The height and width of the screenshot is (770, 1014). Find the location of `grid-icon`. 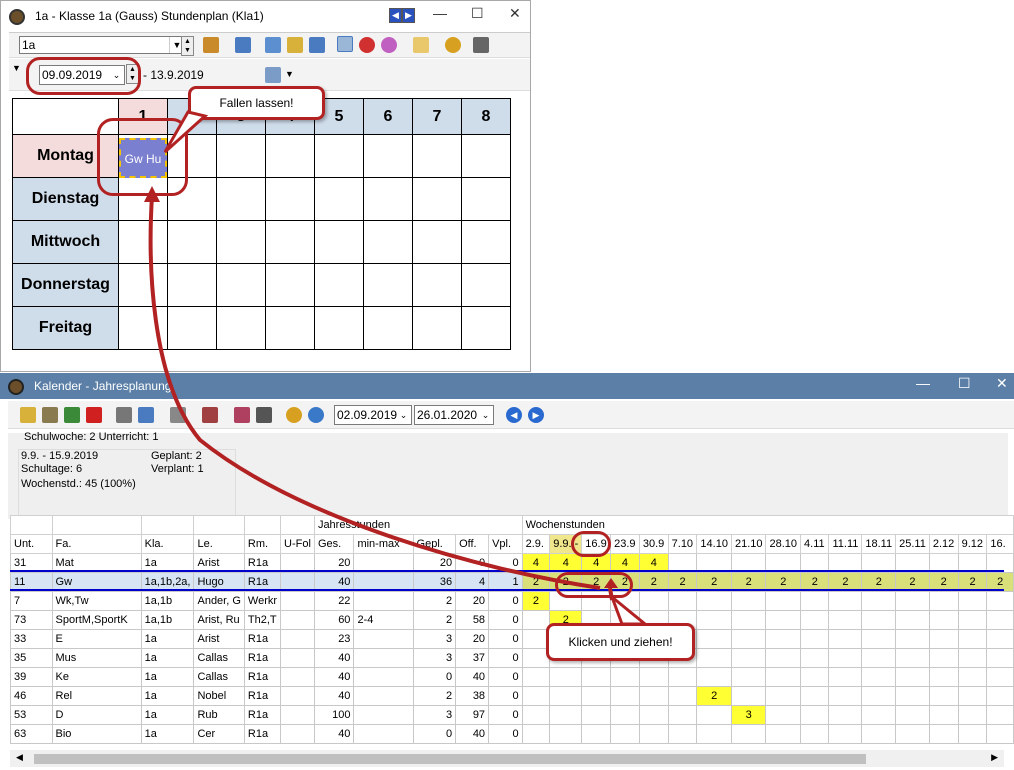

grid-icon is located at coordinates (243, 45).